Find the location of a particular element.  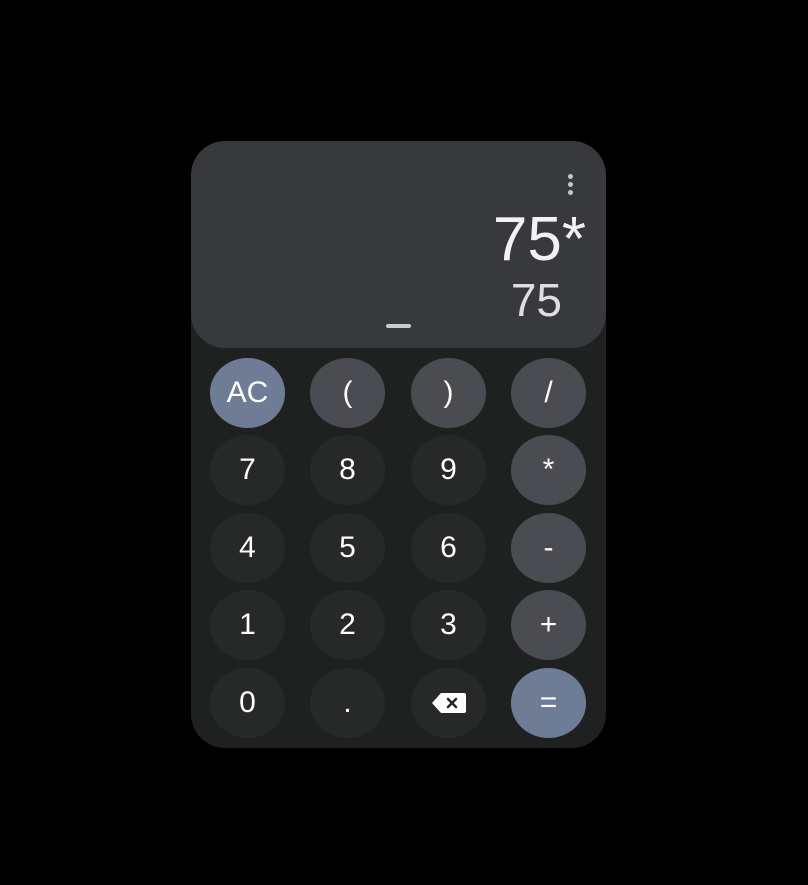

digit-9-button: 9 is located at coordinates (448, 470).